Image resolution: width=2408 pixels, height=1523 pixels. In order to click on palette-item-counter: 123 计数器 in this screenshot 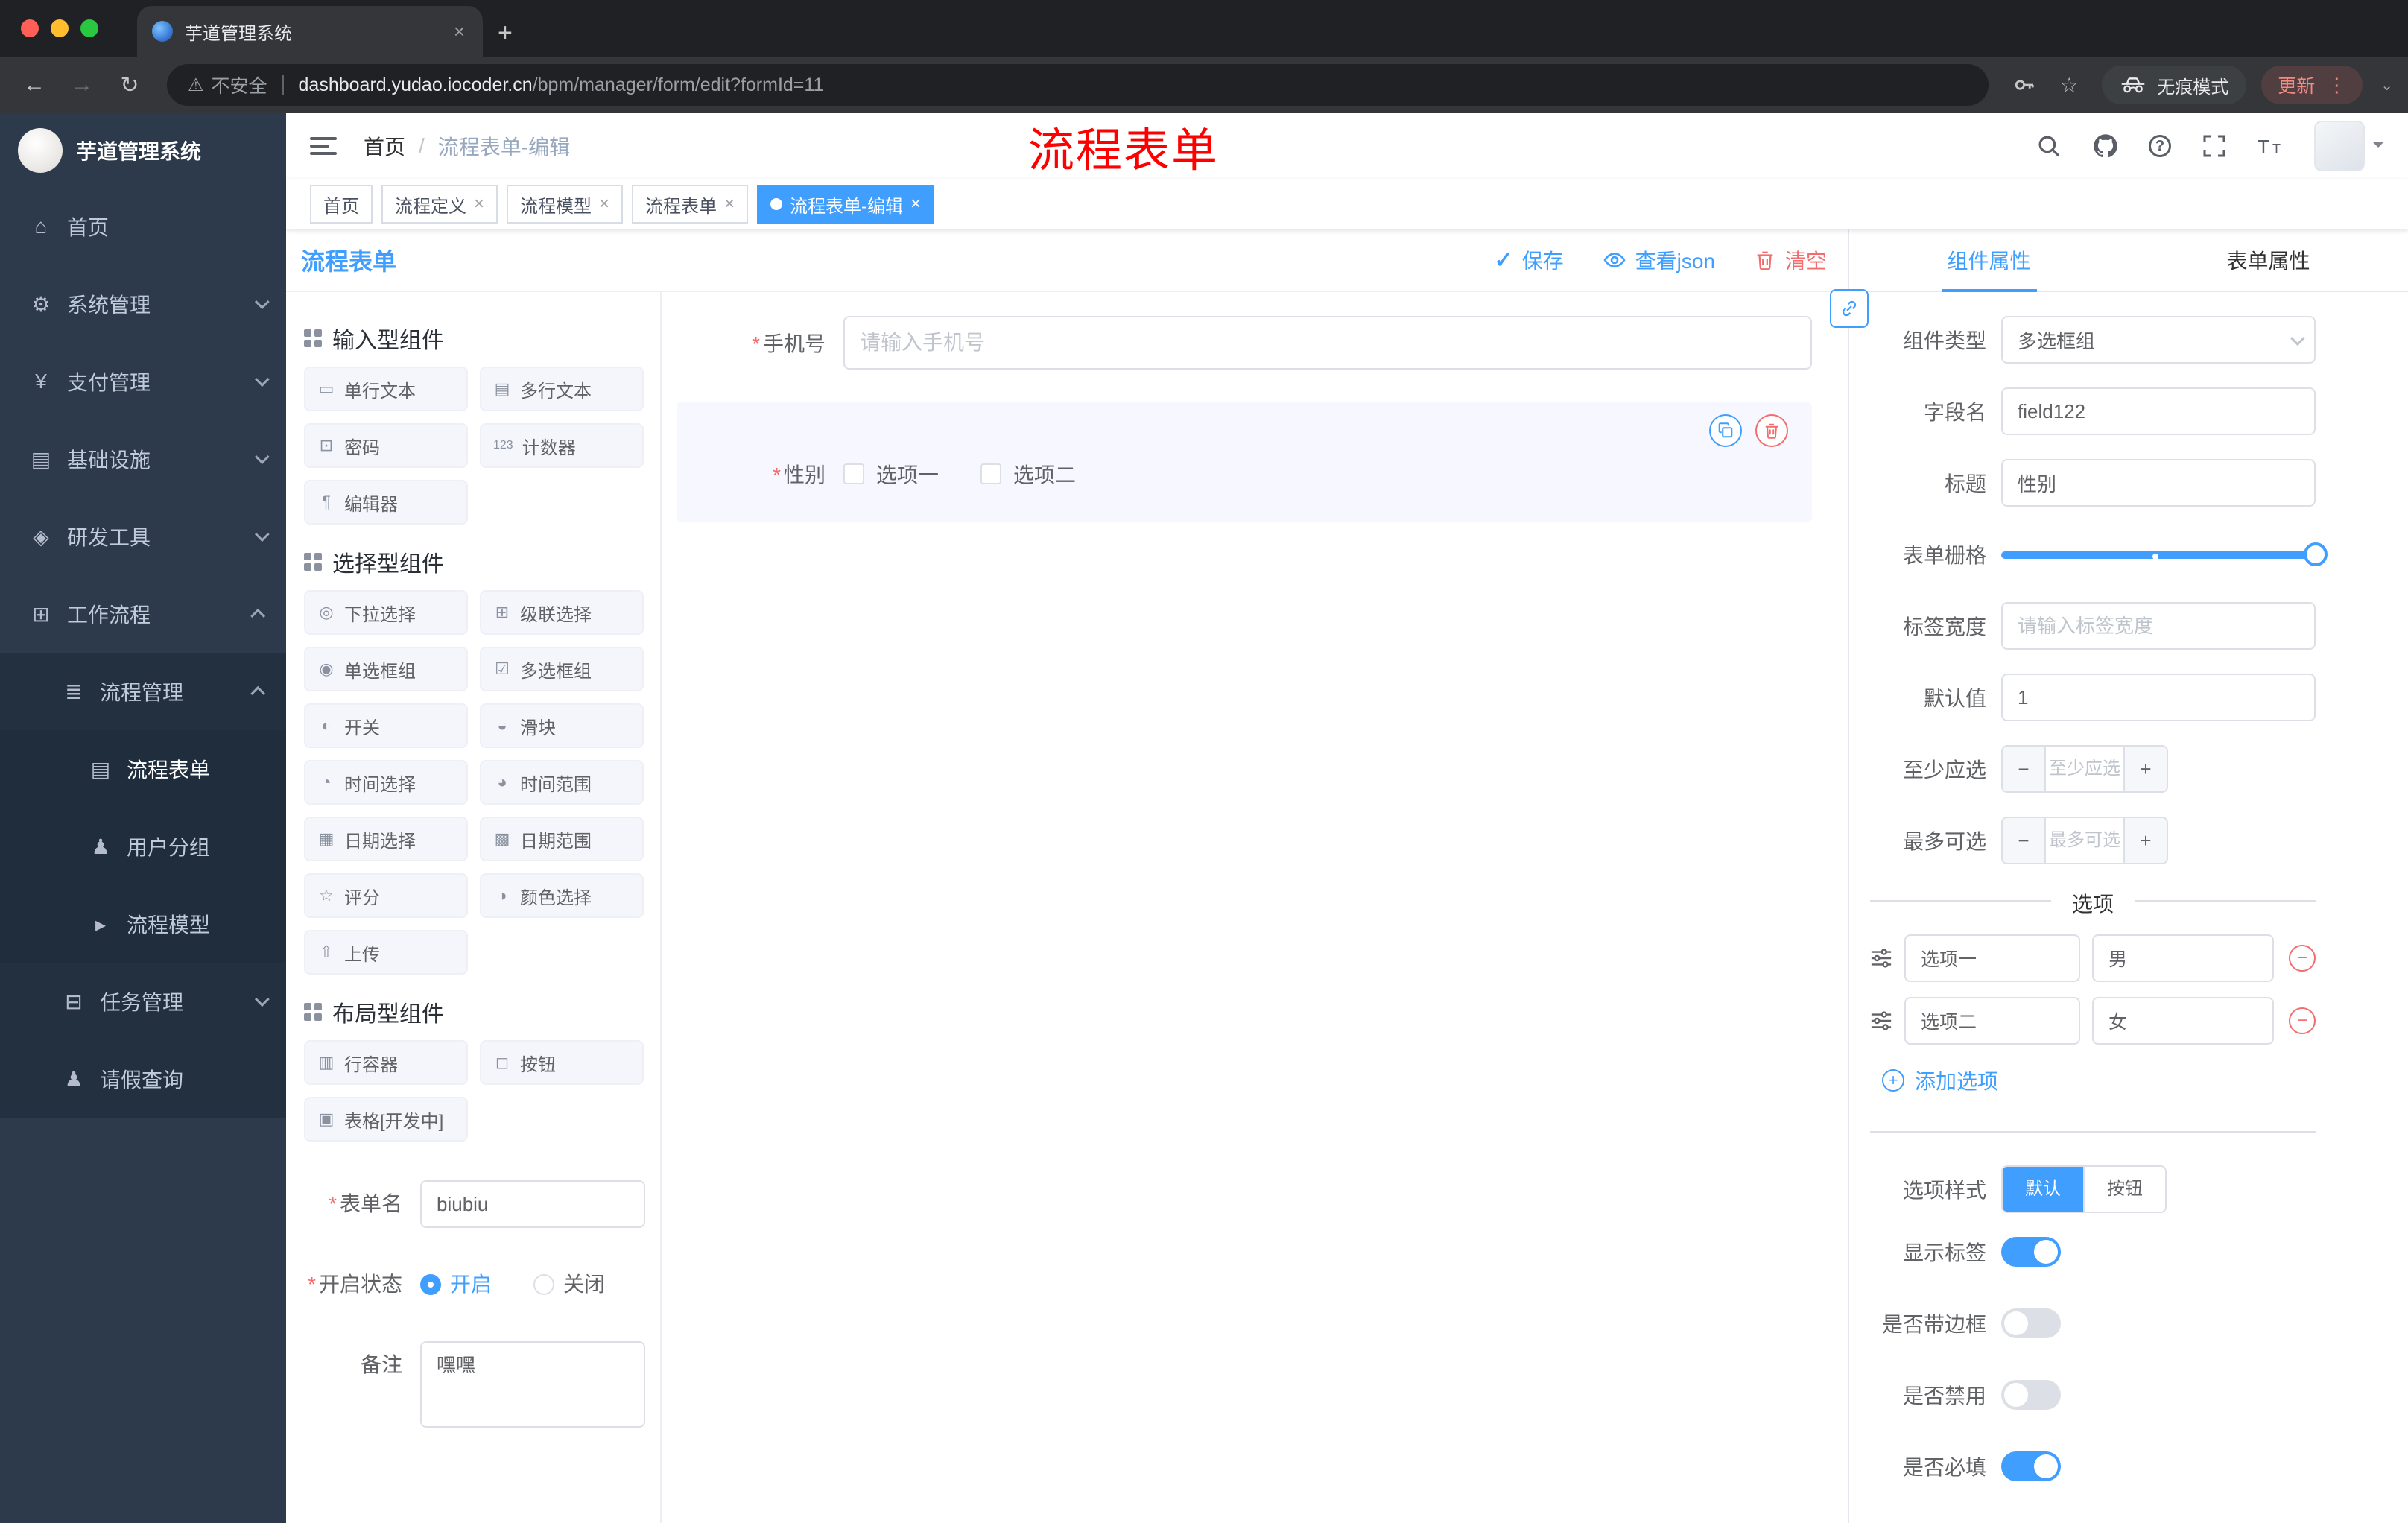, I will do `click(562, 445)`.